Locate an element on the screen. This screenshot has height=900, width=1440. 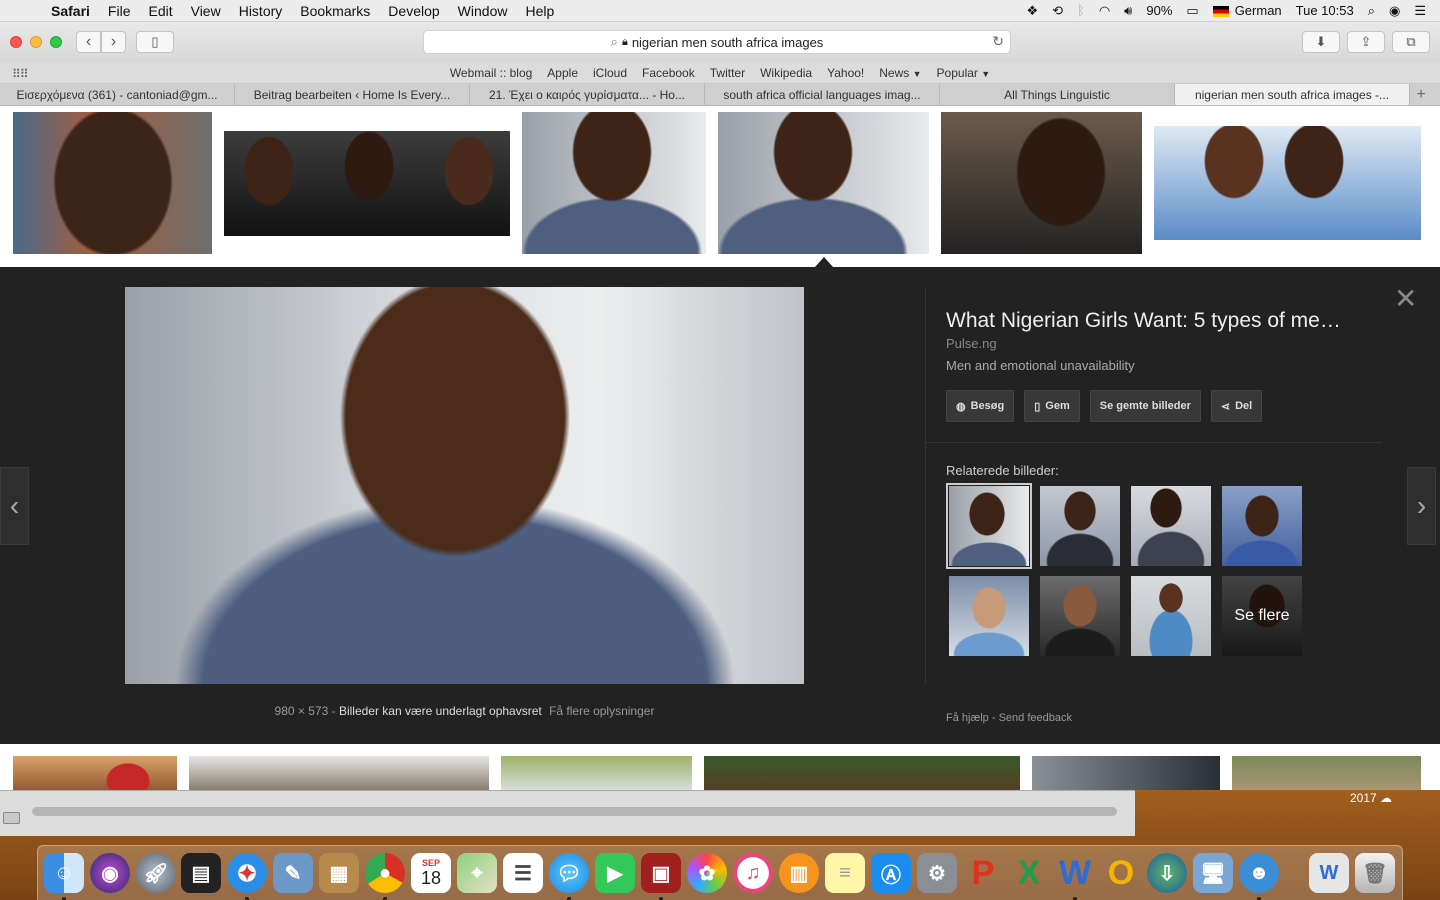
visit-button: ◍ Besøg is located at coordinates (980, 406).